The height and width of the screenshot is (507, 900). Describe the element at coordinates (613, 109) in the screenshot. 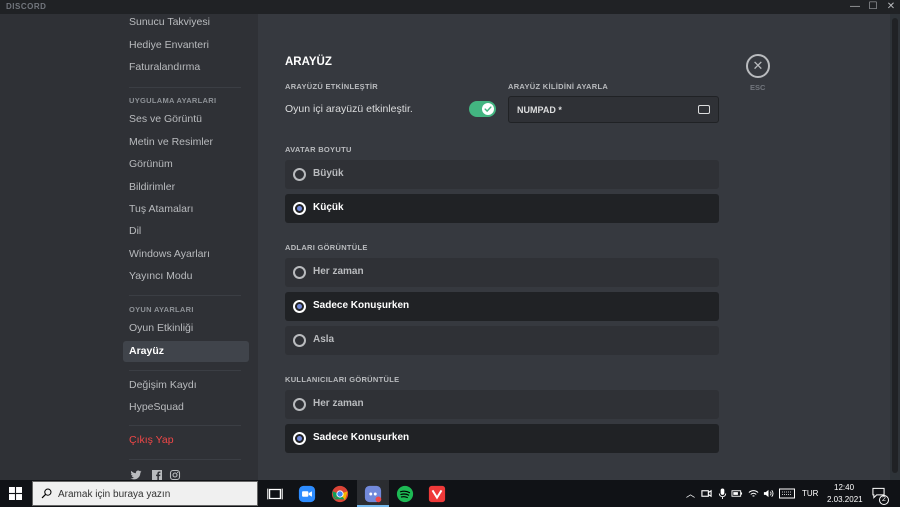

I see `overlay-lock-keybind: NUMPAD *` at that location.